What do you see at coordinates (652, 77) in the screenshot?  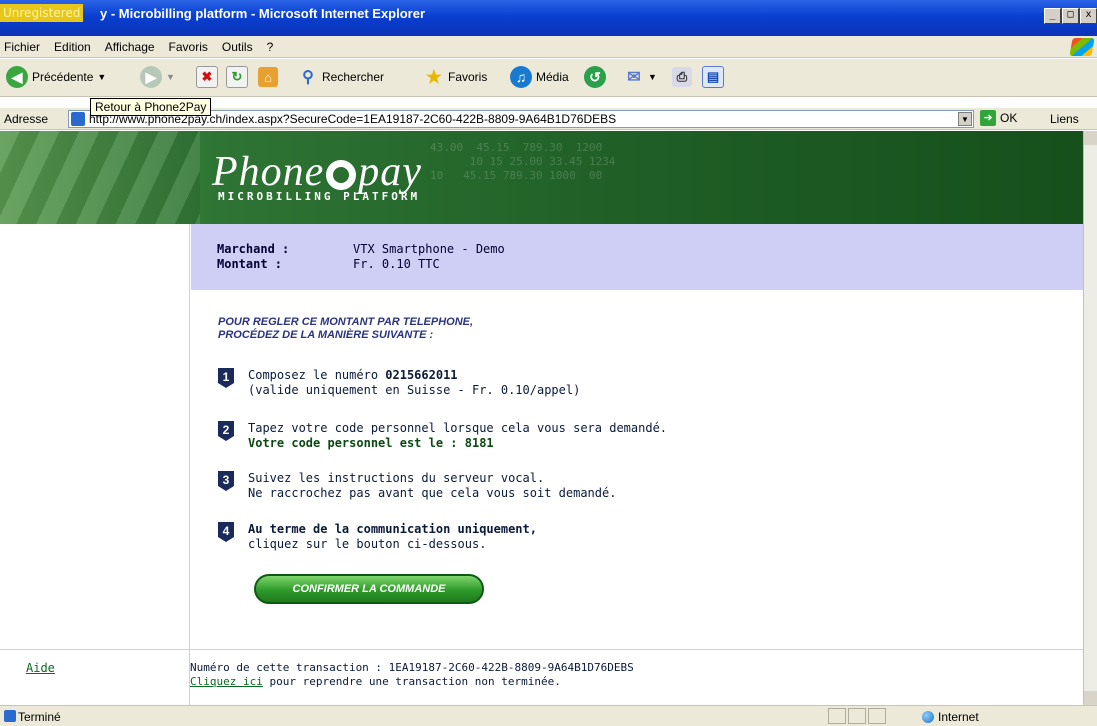 I see `mail-dropdown-icon: ▼` at bounding box center [652, 77].